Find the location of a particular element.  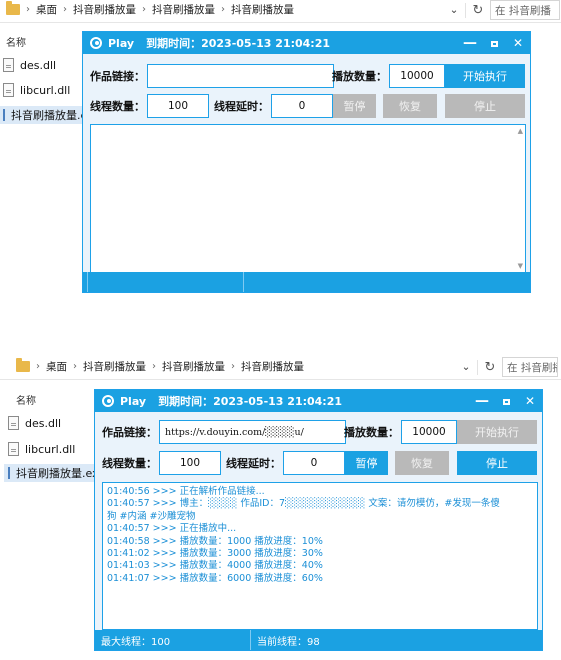

status-bar is located at coordinates (306, 282).